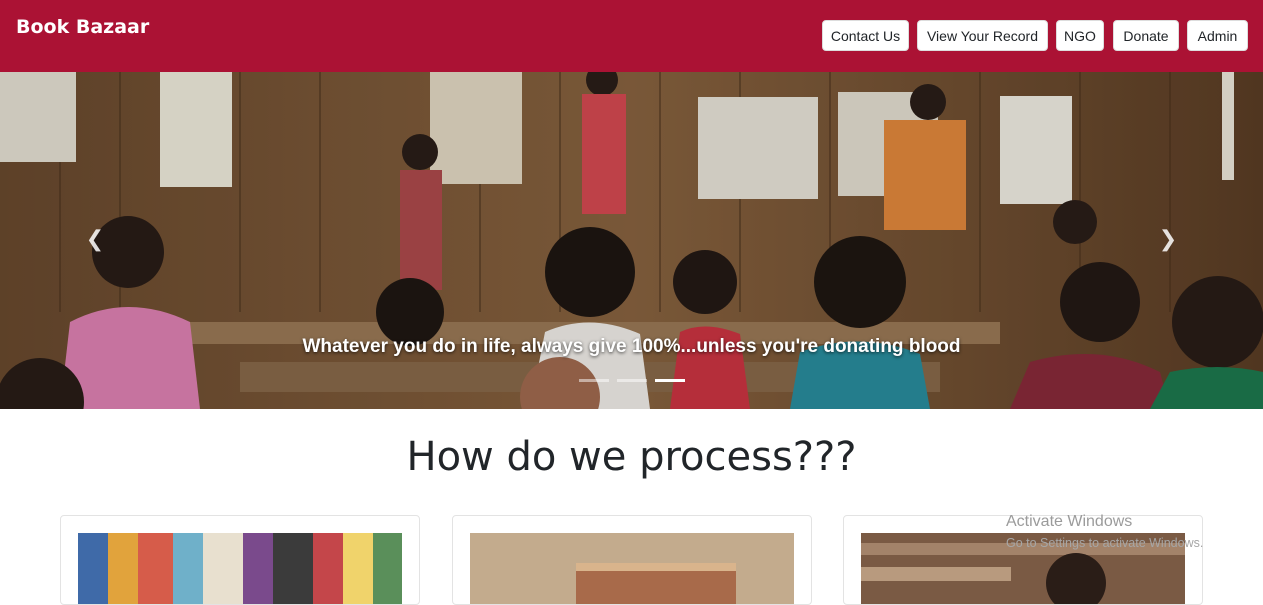 This screenshot has width=1263, height=605. I want to click on view-your-record-button: View Your Record, so click(982, 35).